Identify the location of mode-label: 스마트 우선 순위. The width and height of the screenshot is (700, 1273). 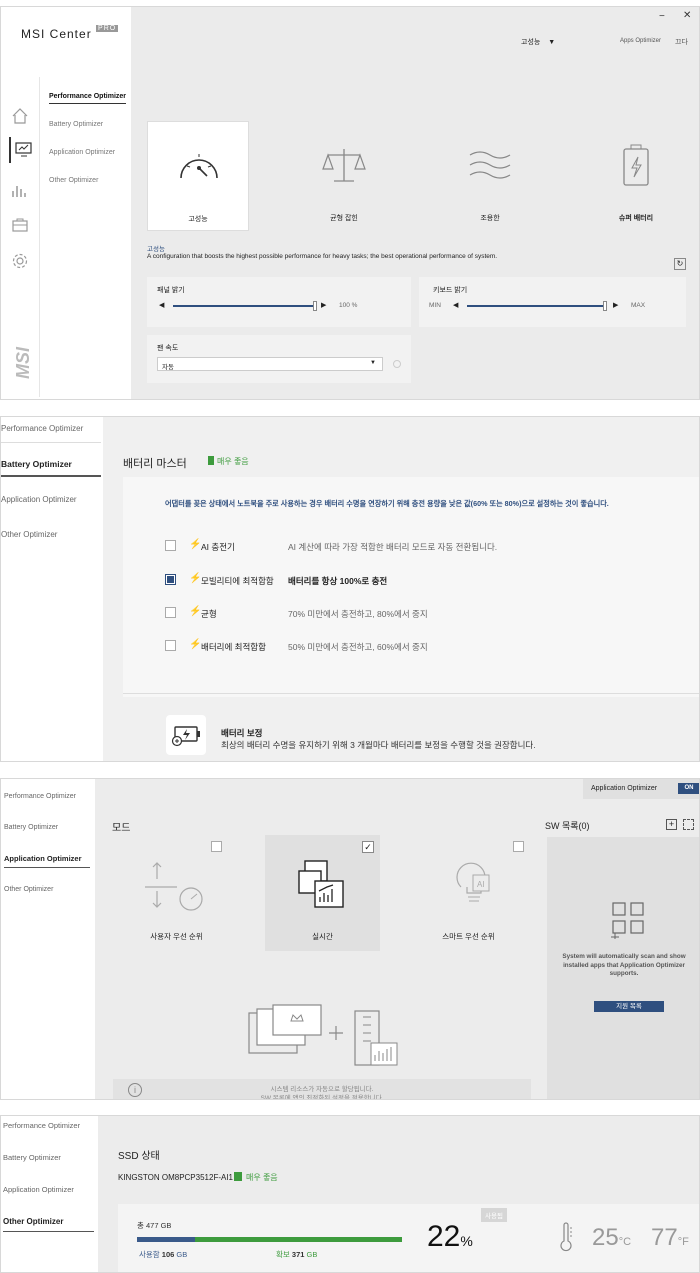
(468, 936).